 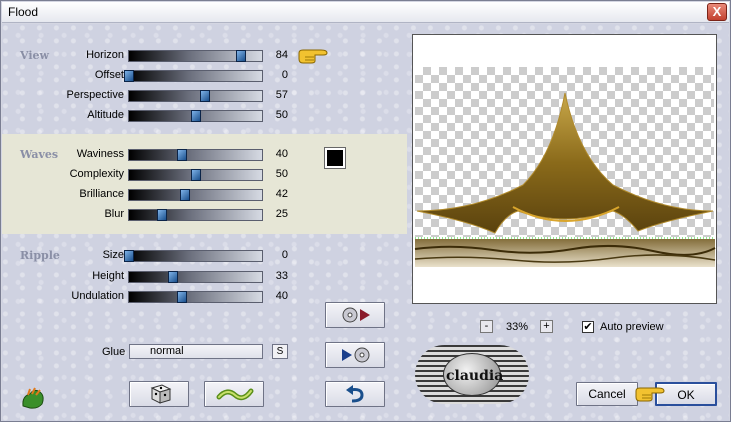 What do you see at coordinates (100, 154) in the screenshot?
I see `slider-label: Waviness` at bounding box center [100, 154].